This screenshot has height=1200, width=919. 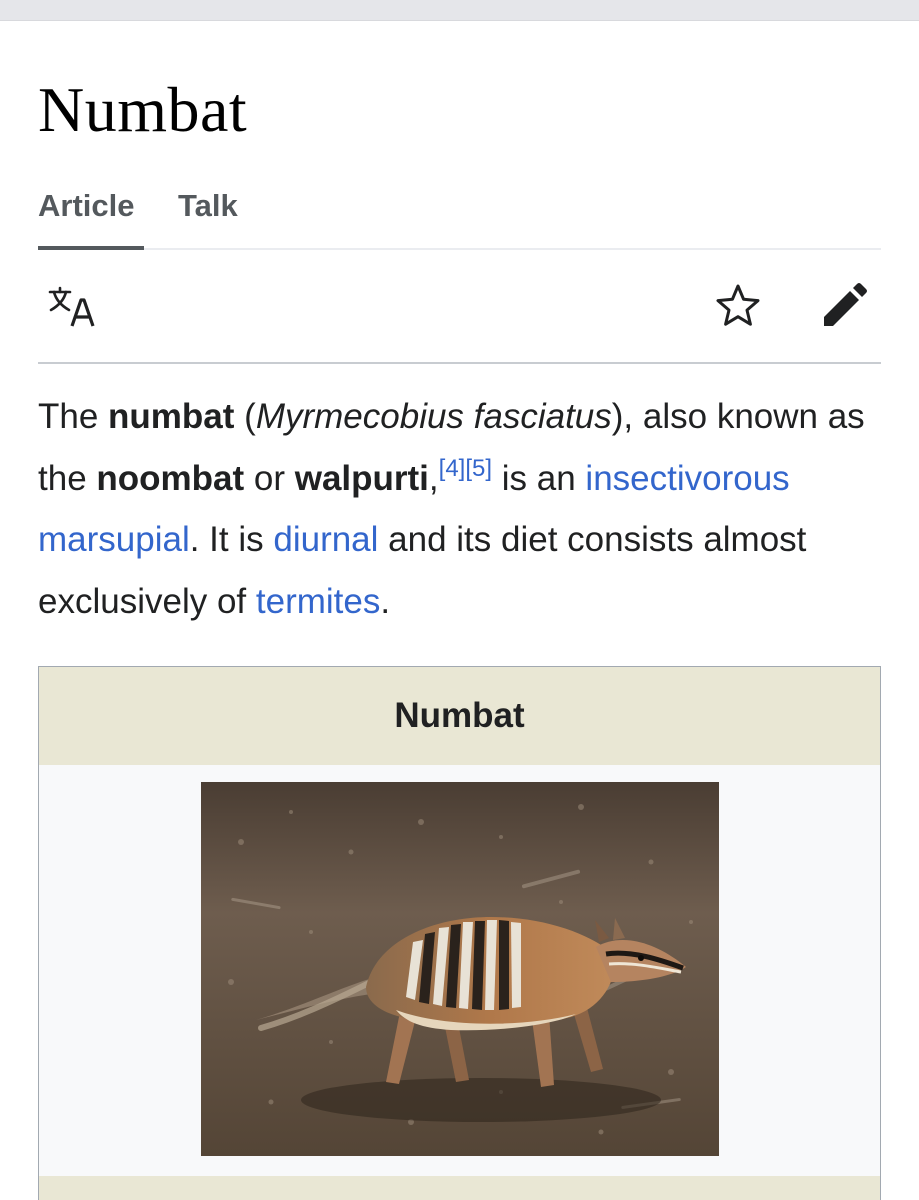 What do you see at coordinates (245, 416) in the screenshot?
I see `lead-text: (` at bounding box center [245, 416].